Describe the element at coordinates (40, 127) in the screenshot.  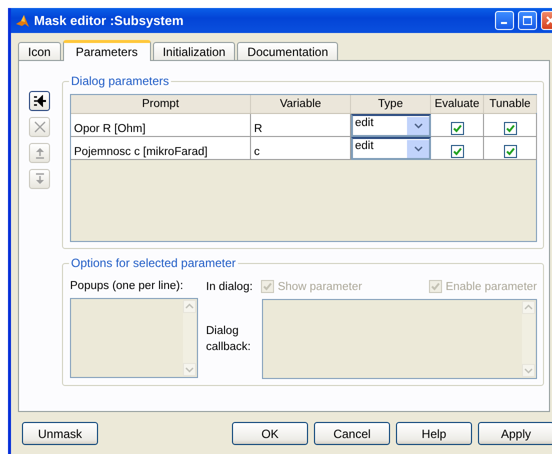
I see `delete-icon` at that location.